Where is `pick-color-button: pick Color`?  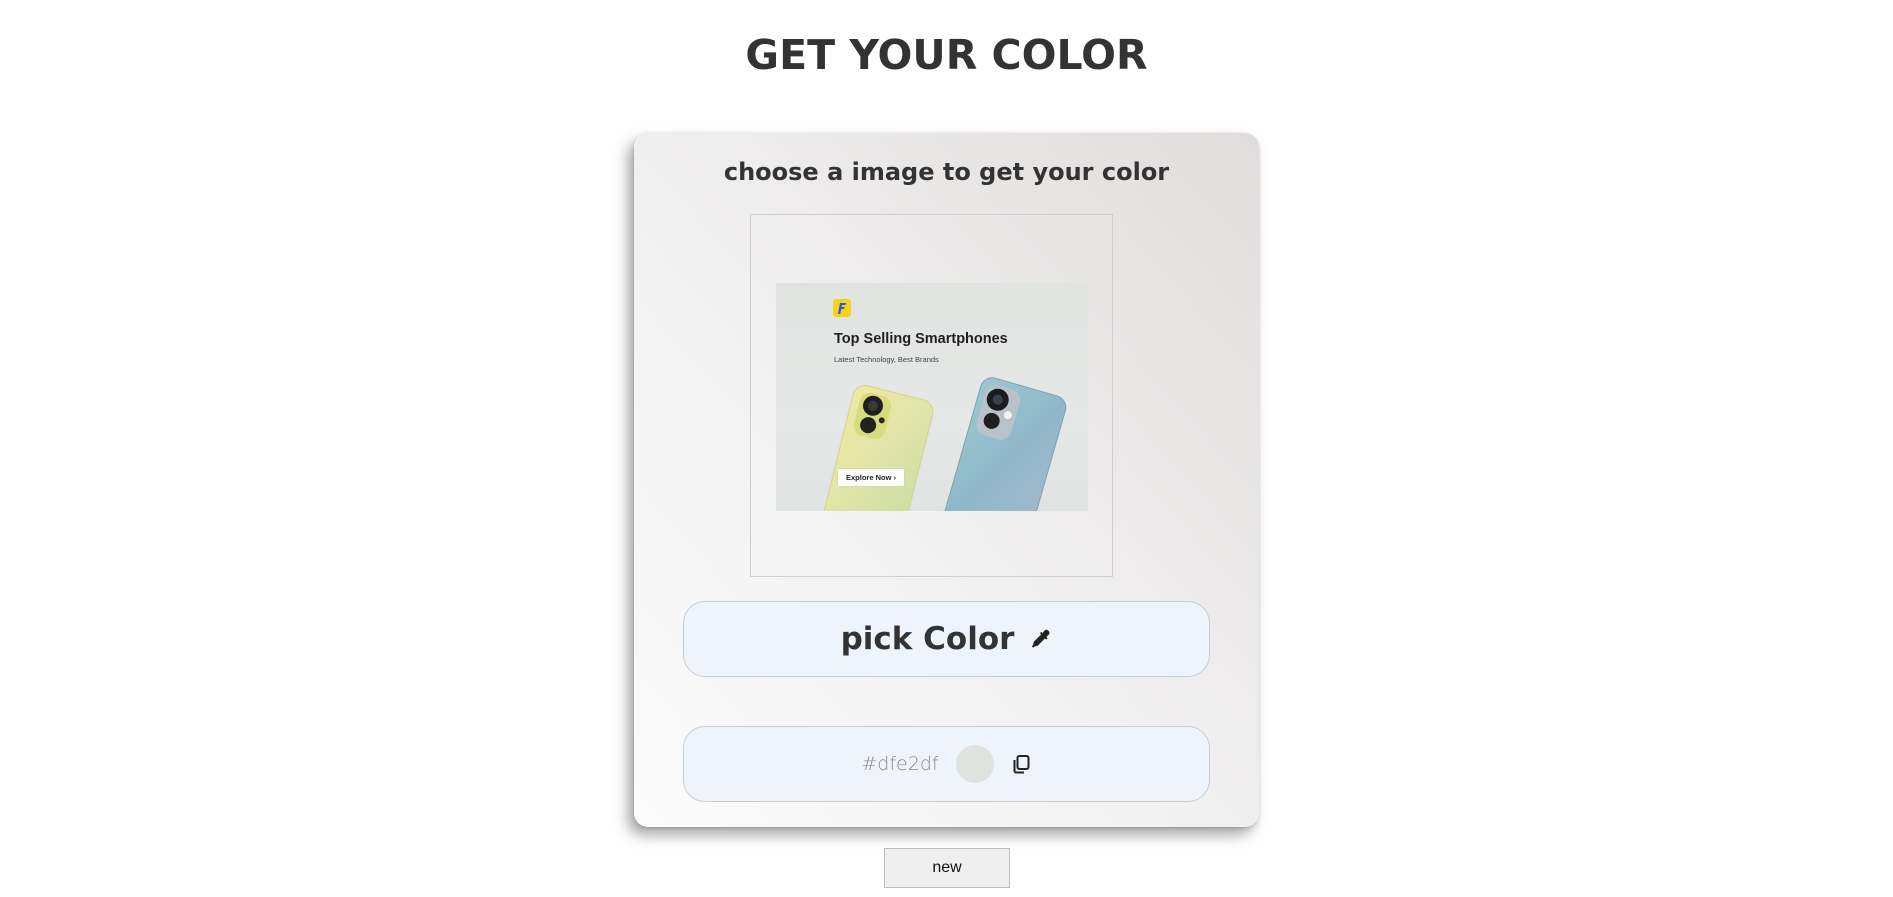
pick-color-button: pick Color is located at coordinates (946, 639).